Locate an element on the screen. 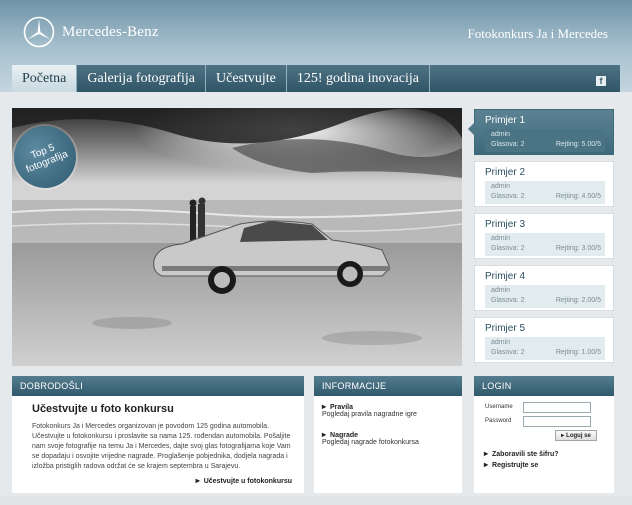  nav-item-pocetna: Početna is located at coordinates (45, 78).